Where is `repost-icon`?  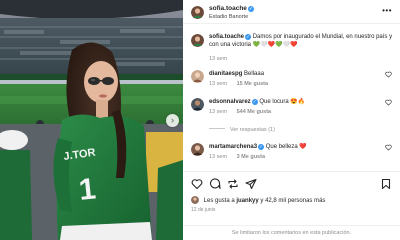
repost-icon is located at coordinates (233, 184).